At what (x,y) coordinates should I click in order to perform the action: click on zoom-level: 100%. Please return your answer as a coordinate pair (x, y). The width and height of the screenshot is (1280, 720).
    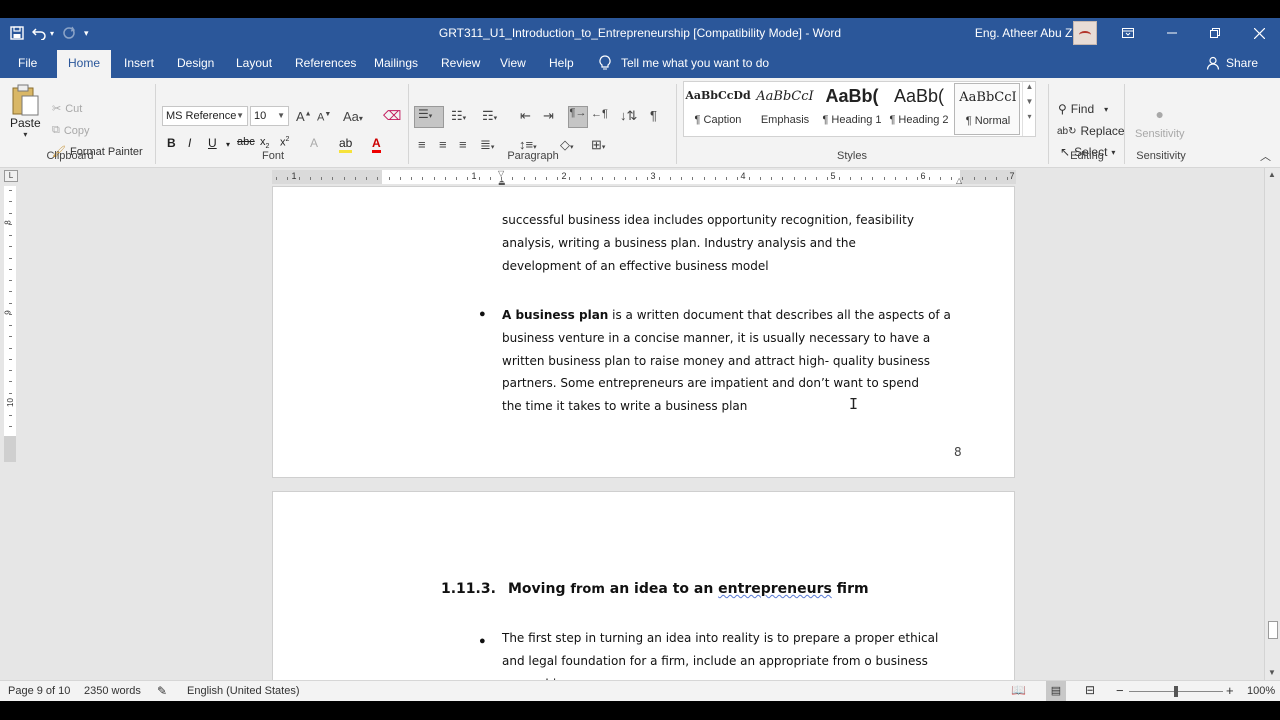
    Looking at the image, I should click on (1261, 691).